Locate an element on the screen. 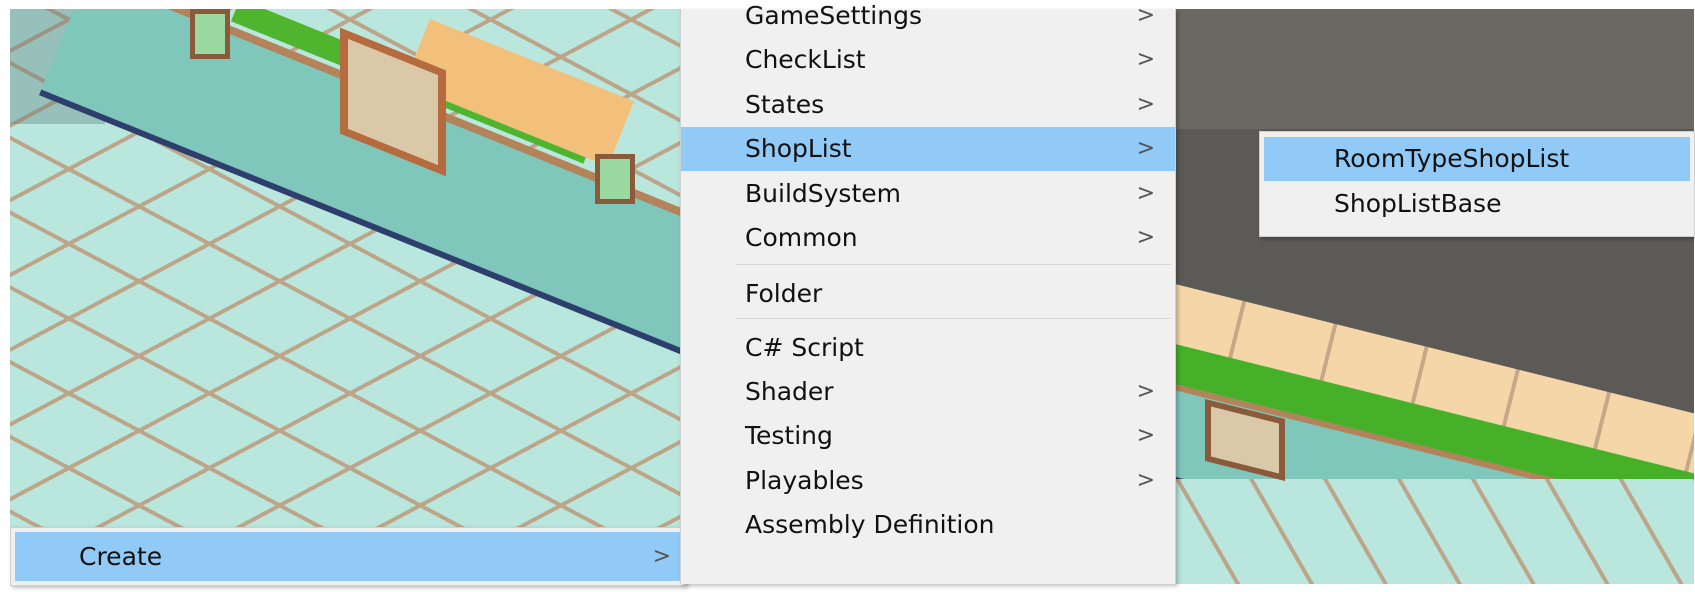  menu-item-label: Testing is located at coordinates (789, 435).